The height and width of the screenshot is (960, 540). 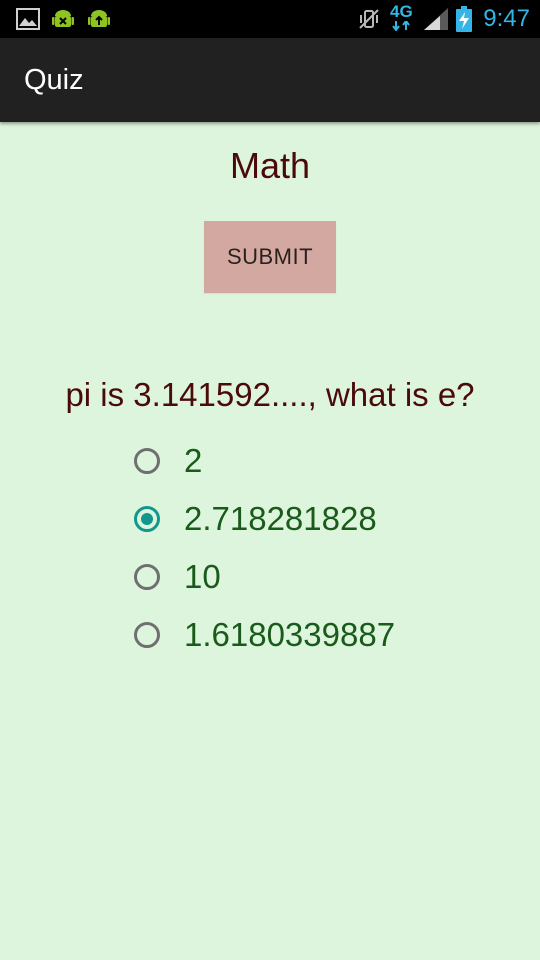 I want to click on android-usb-icon, so click(x=99, y=18).